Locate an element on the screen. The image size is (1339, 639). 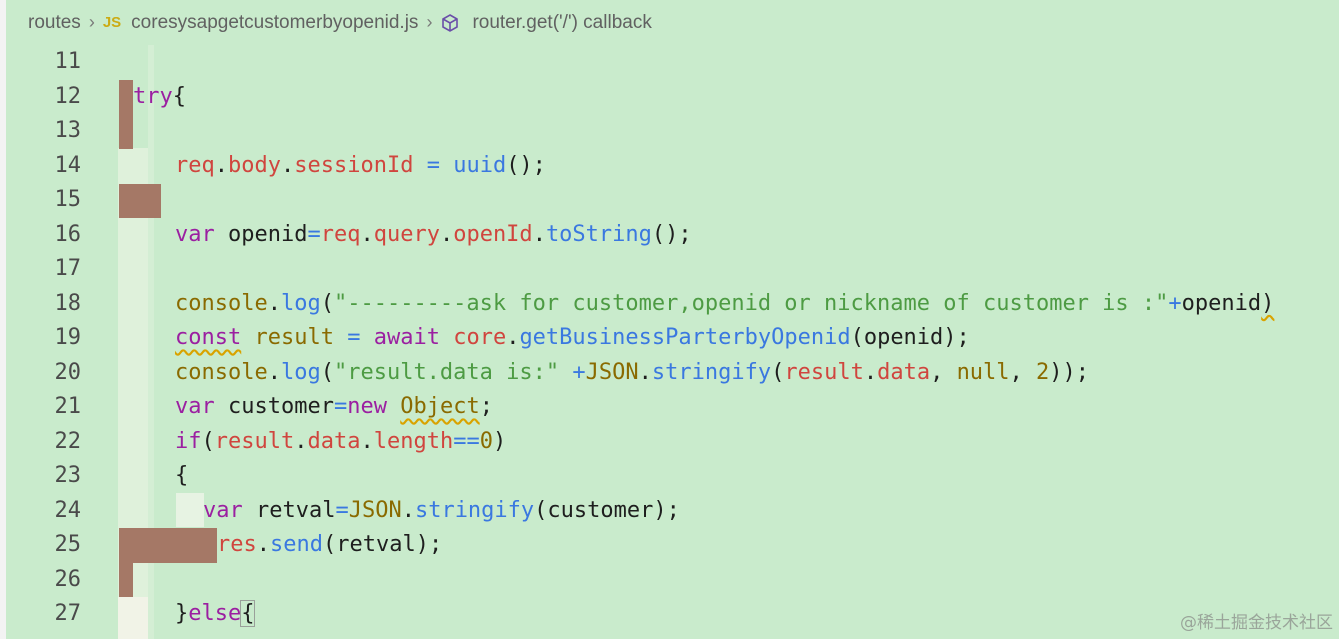
line-number: 27 is located at coordinates (68, 613).